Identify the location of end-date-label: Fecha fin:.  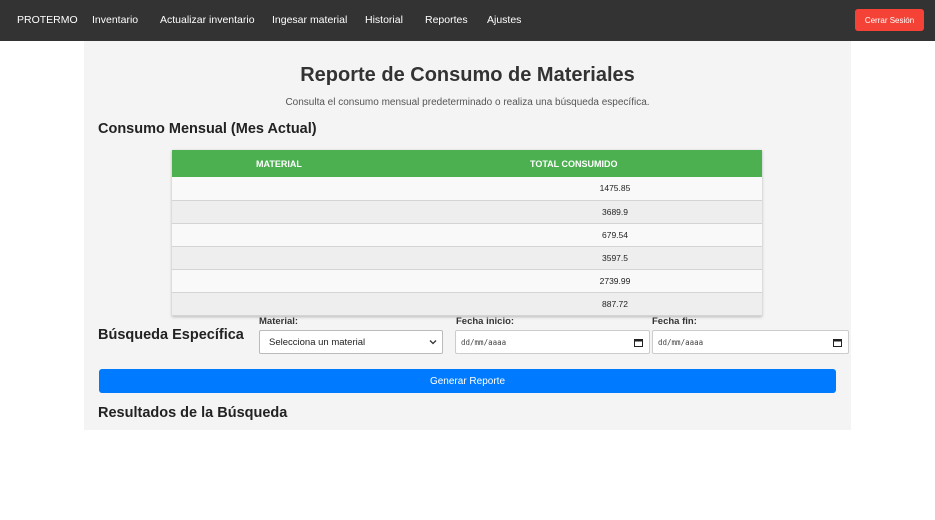
(674, 321).